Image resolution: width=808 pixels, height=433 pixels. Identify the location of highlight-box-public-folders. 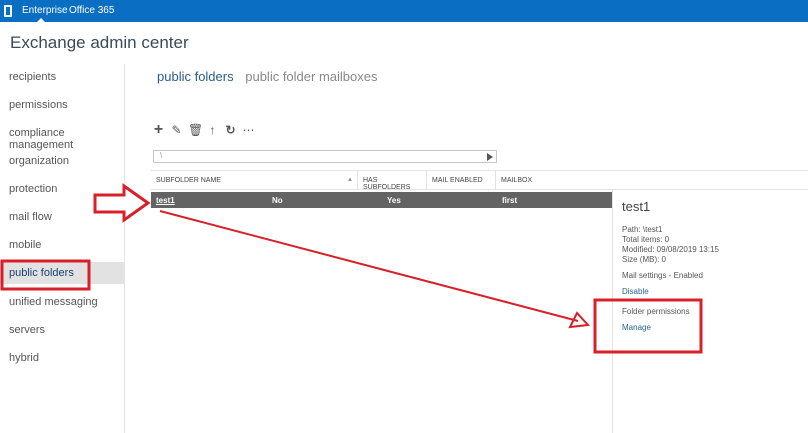
(45, 275).